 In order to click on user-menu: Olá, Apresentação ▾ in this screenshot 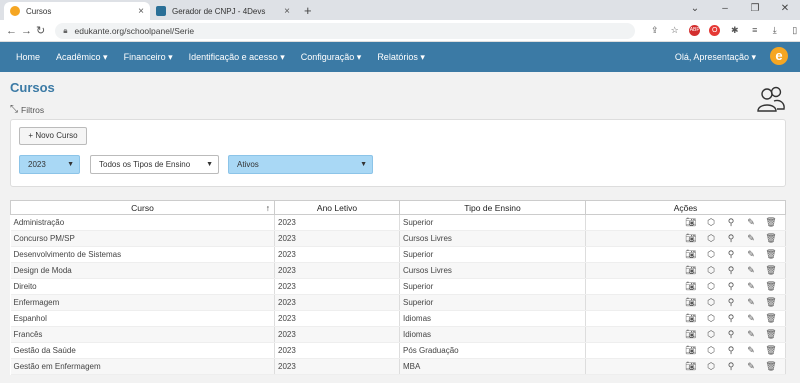, I will do `click(715, 57)`.